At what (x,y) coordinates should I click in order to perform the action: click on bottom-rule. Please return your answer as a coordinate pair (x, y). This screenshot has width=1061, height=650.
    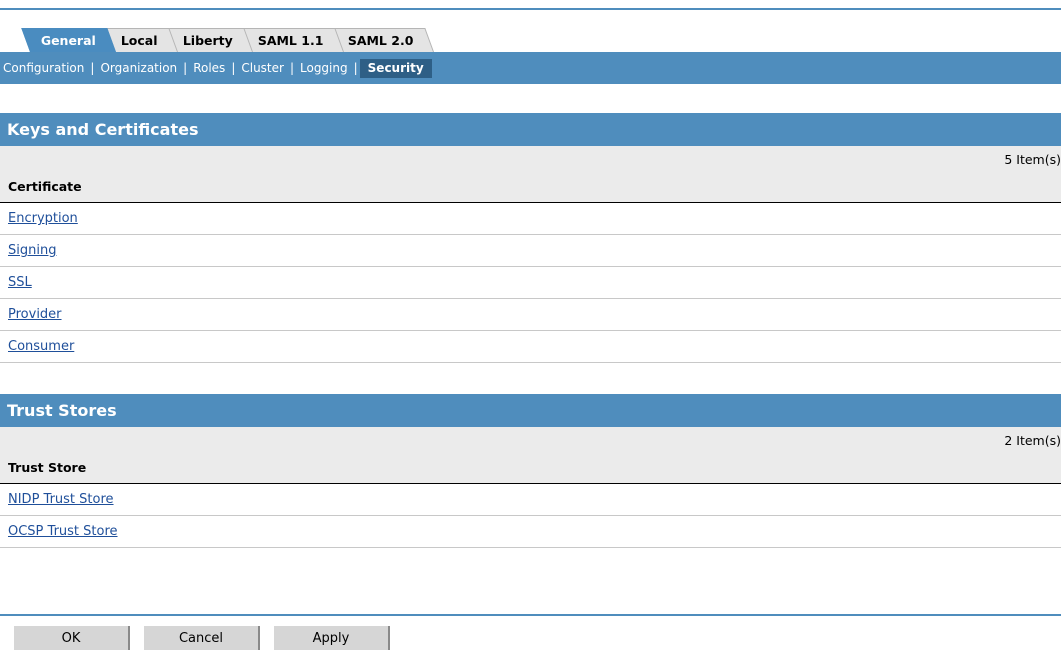
    Looking at the image, I should click on (530, 615).